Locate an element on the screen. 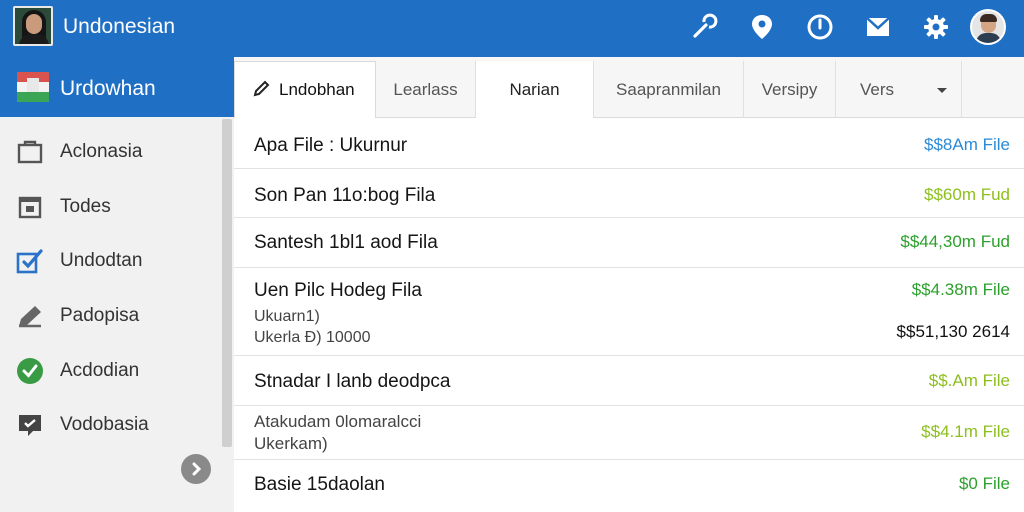  tab-narian: Narian is located at coordinates (535, 89).